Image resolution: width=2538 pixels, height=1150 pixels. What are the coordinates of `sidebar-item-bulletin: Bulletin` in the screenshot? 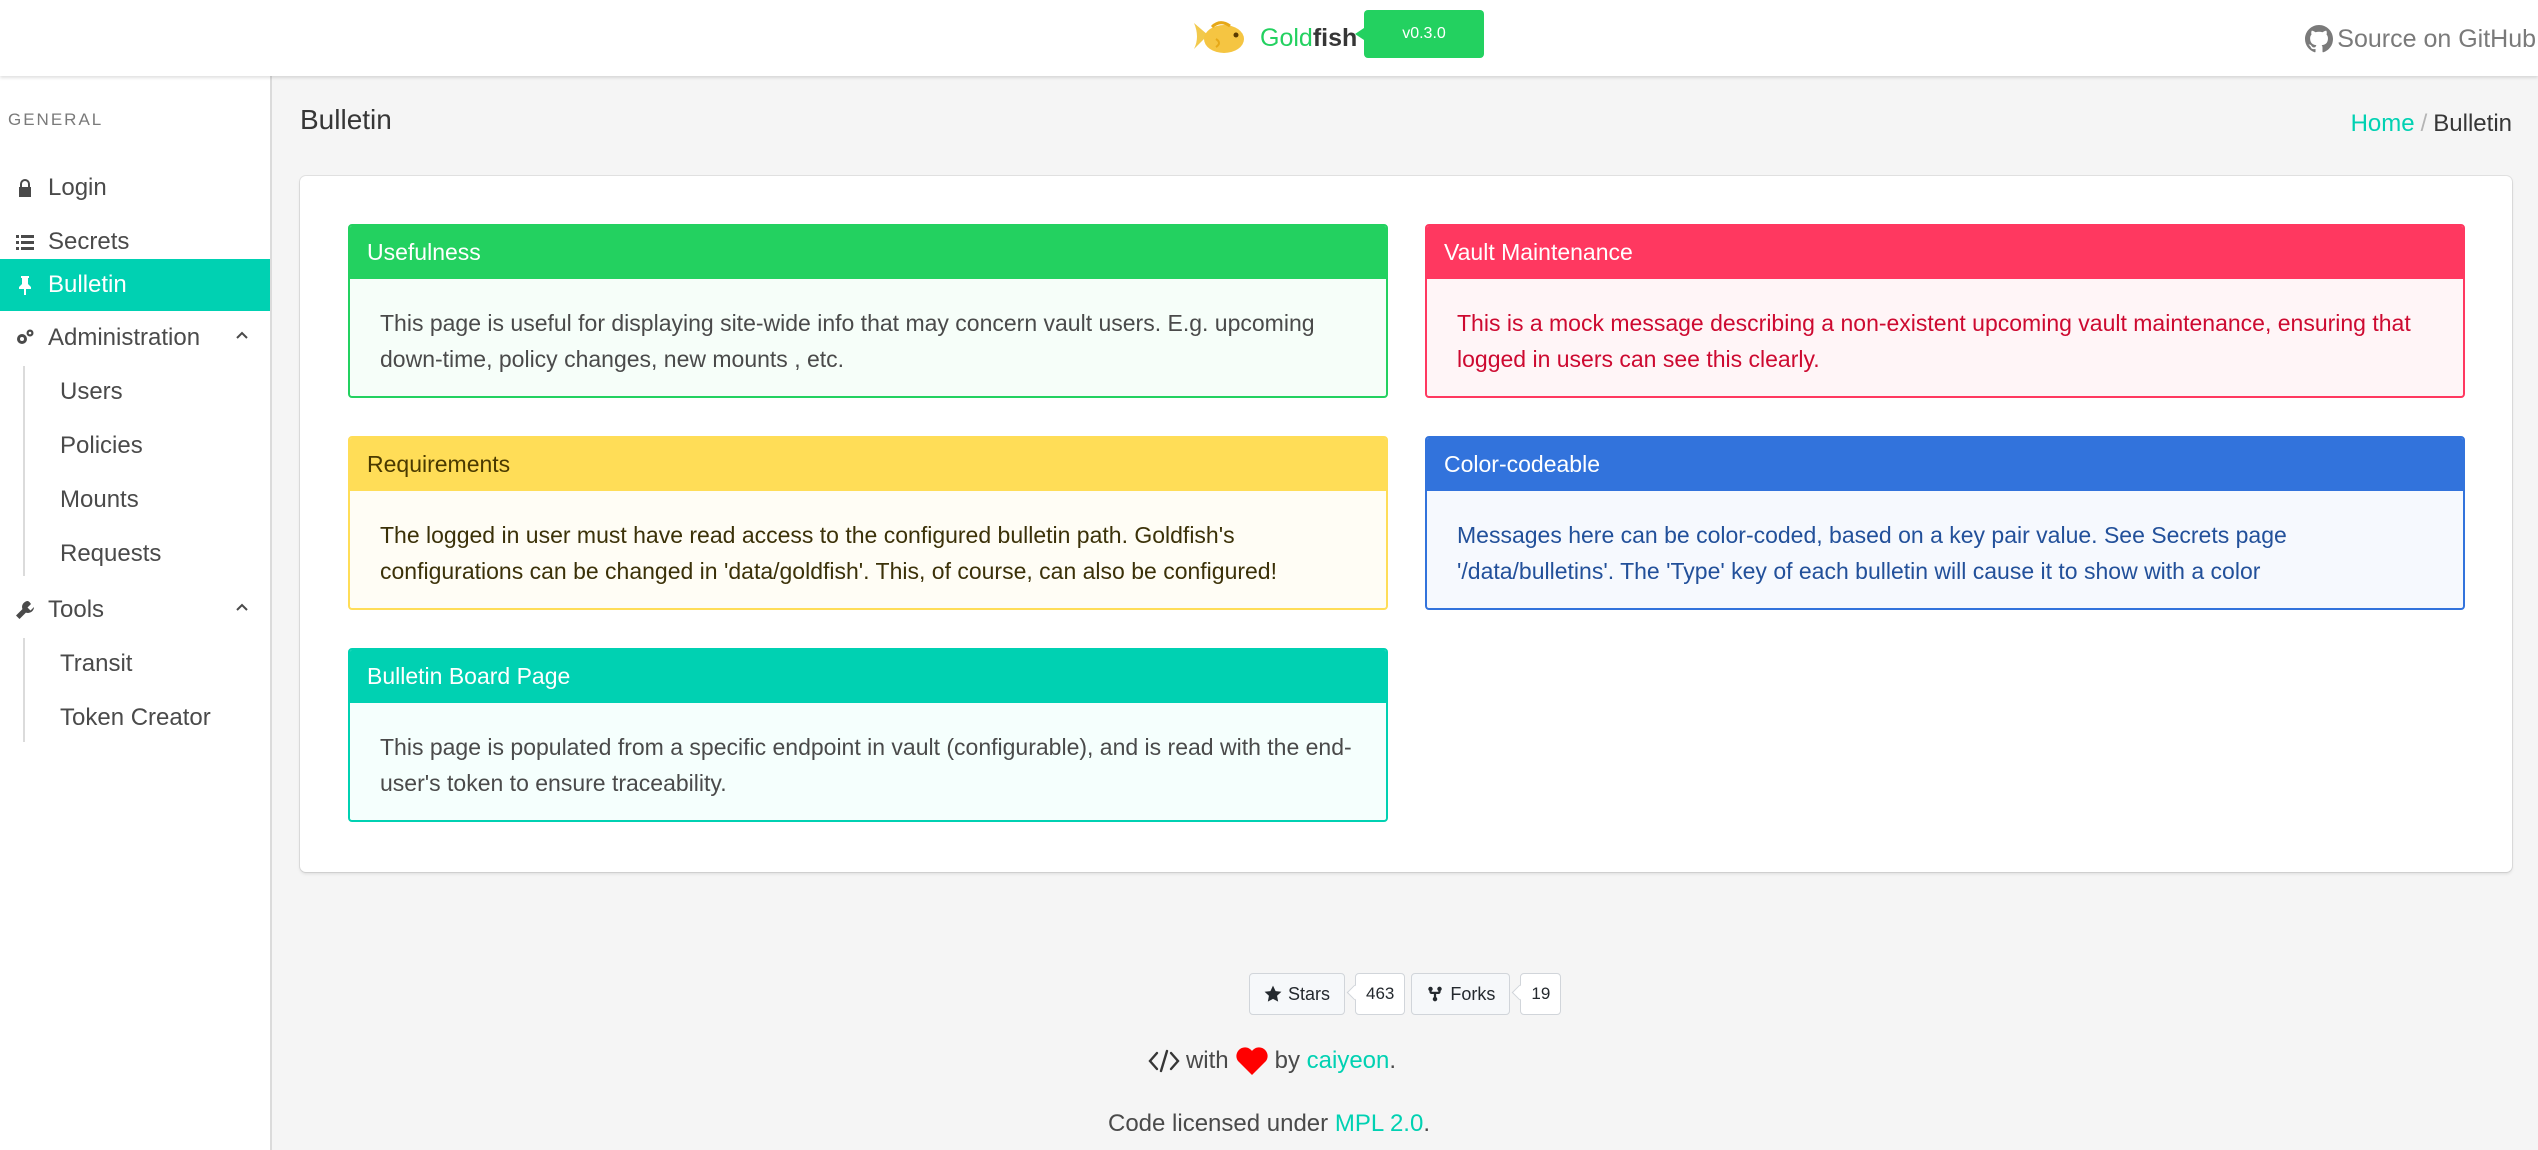 It's located at (135, 285).